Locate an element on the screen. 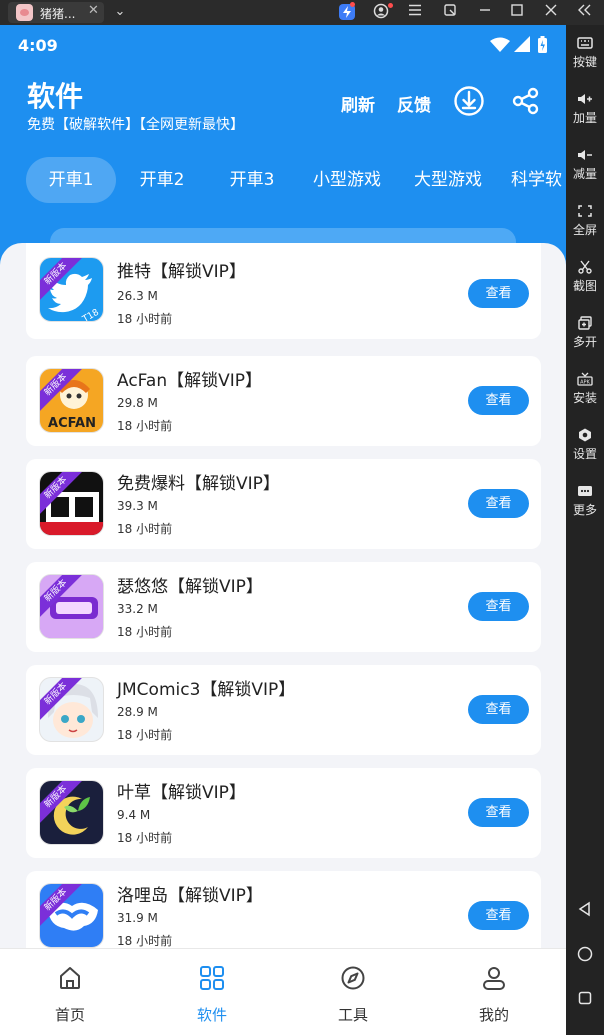  app-name: 瑟悠悠【解锁VIP】 is located at coordinates (190, 587).